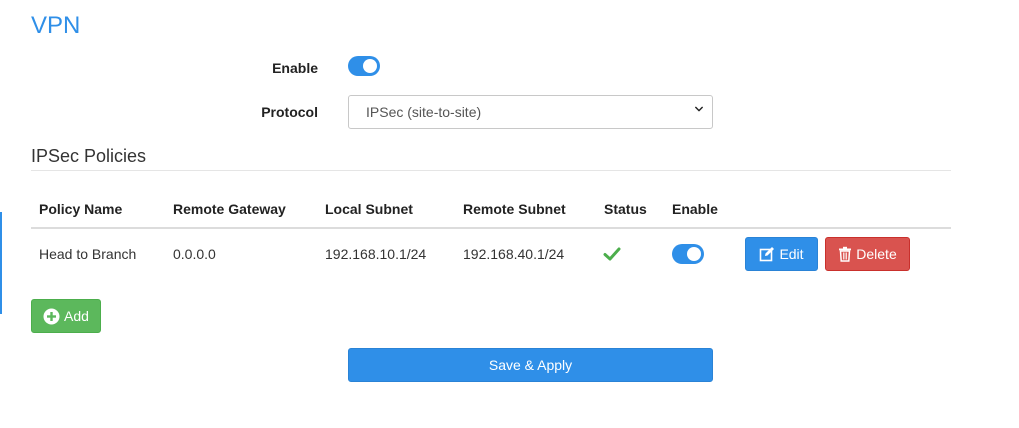  Describe the element at coordinates (491, 228) in the screenshot. I see `table-header-divider` at that location.